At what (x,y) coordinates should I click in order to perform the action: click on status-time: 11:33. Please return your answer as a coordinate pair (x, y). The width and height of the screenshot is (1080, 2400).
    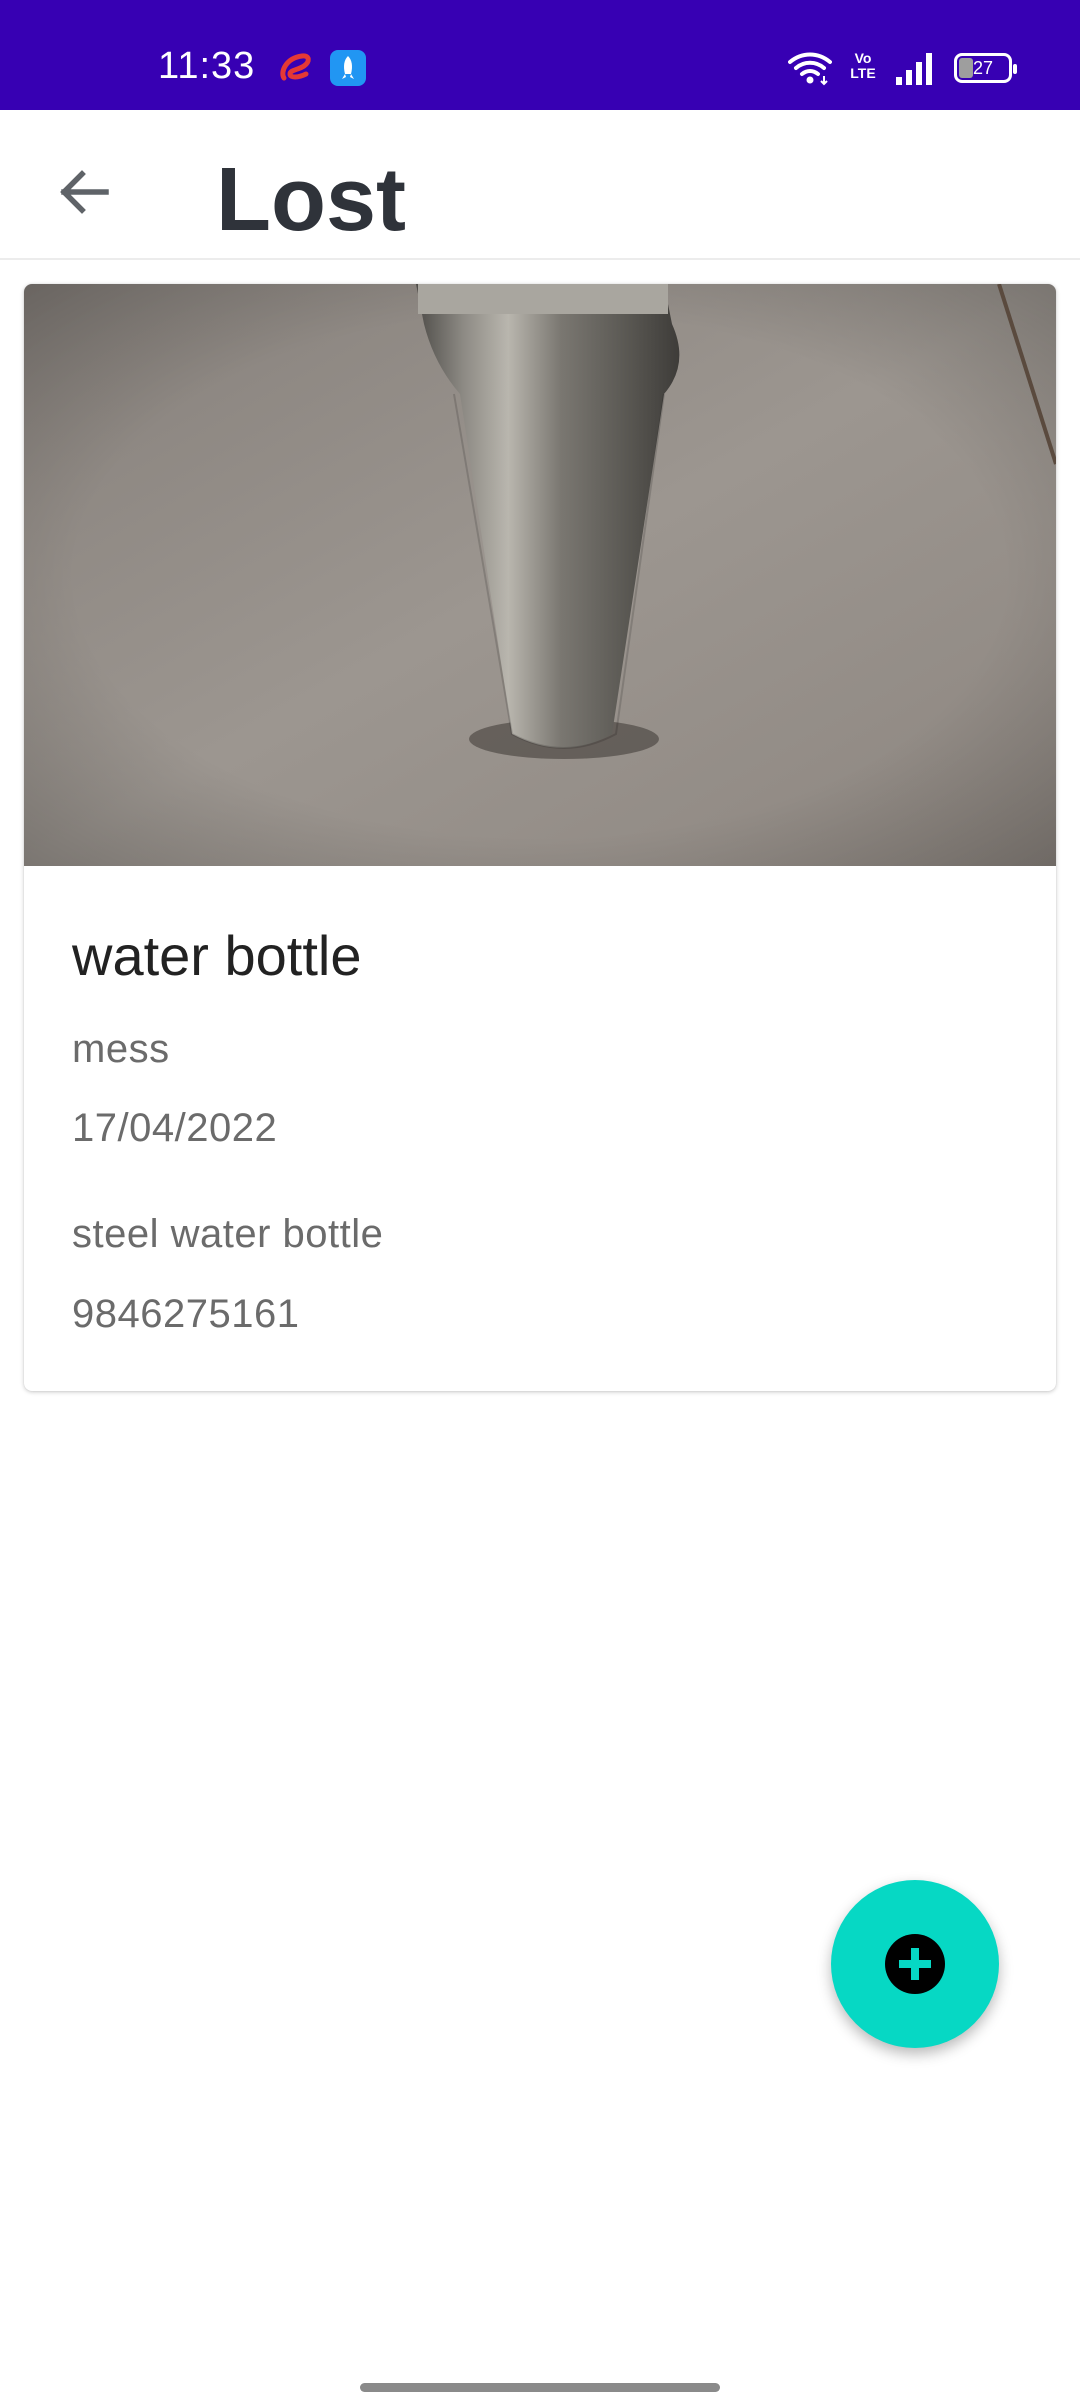
    Looking at the image, I should click on (207, 66).